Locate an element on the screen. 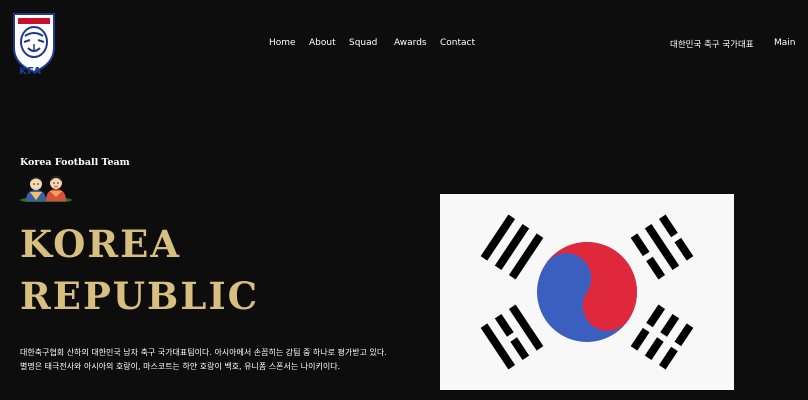 The image size is (808, 400). nav-awards-link: Awards is located at coordinates (410, 43).